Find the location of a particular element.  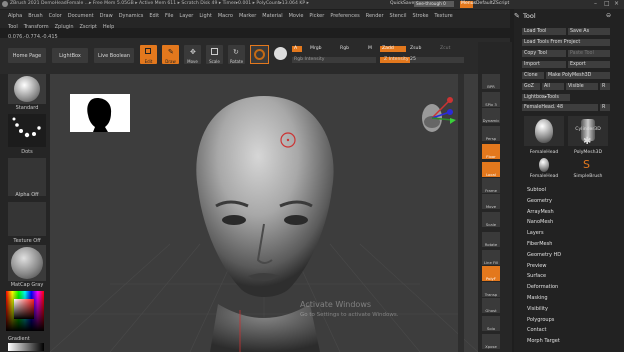

standard-brush-button is located at coordinates (27, 89).